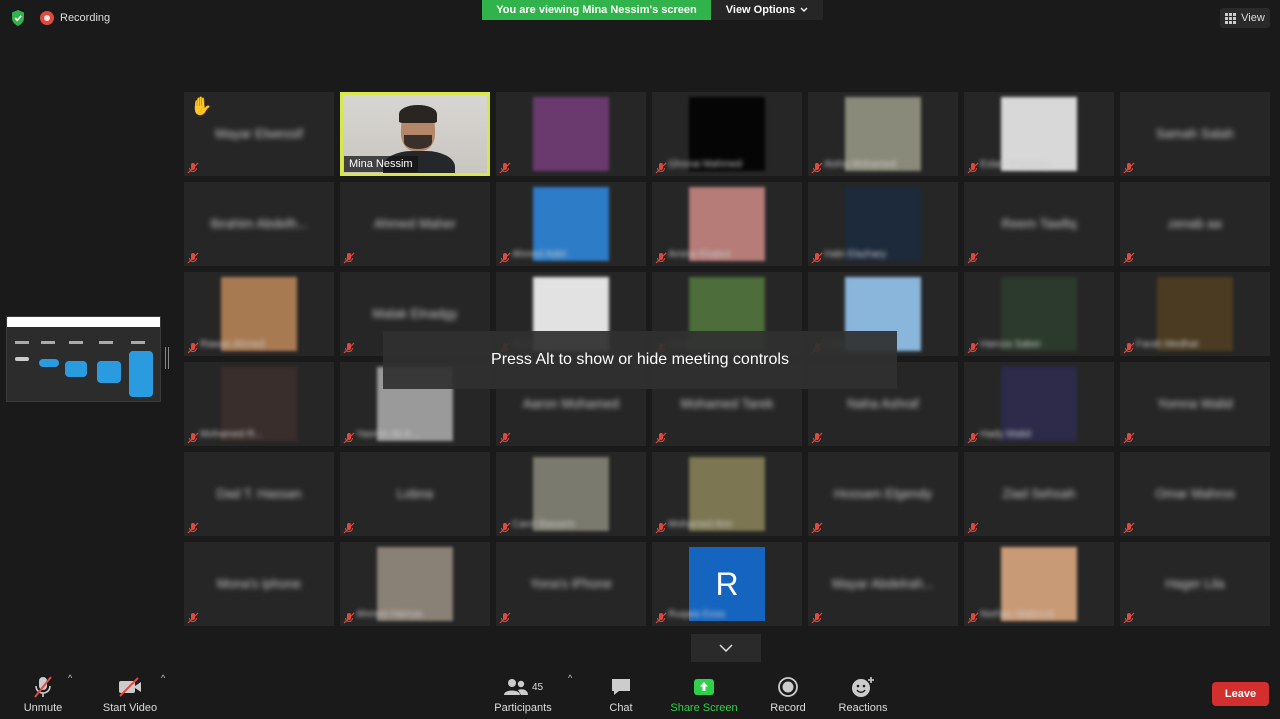 The height and width of the screenshot is (719, 1280). What do you see at coordinates (727, 584) in the screenshot?
I see `participant-tile: R Ruqaia Essa` at bounding box center [727, 584].